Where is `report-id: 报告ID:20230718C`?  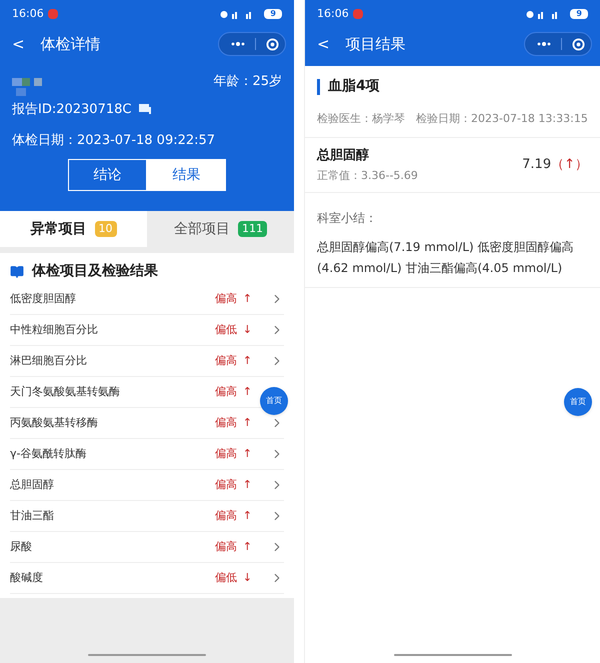
report-id: 报告ID:20230718C is located at coordinates (72, 109).